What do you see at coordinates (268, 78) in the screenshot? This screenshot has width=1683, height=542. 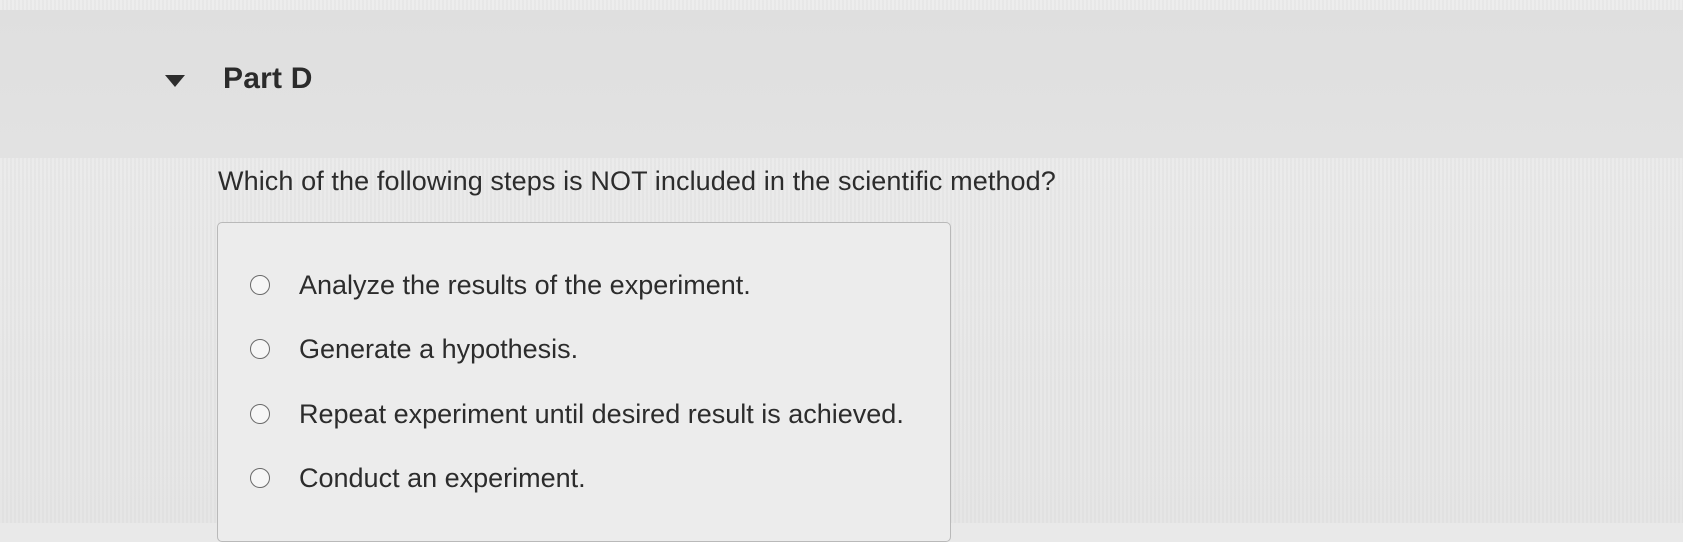 I see `part-title: Part D` at bounding box center [268, 78].